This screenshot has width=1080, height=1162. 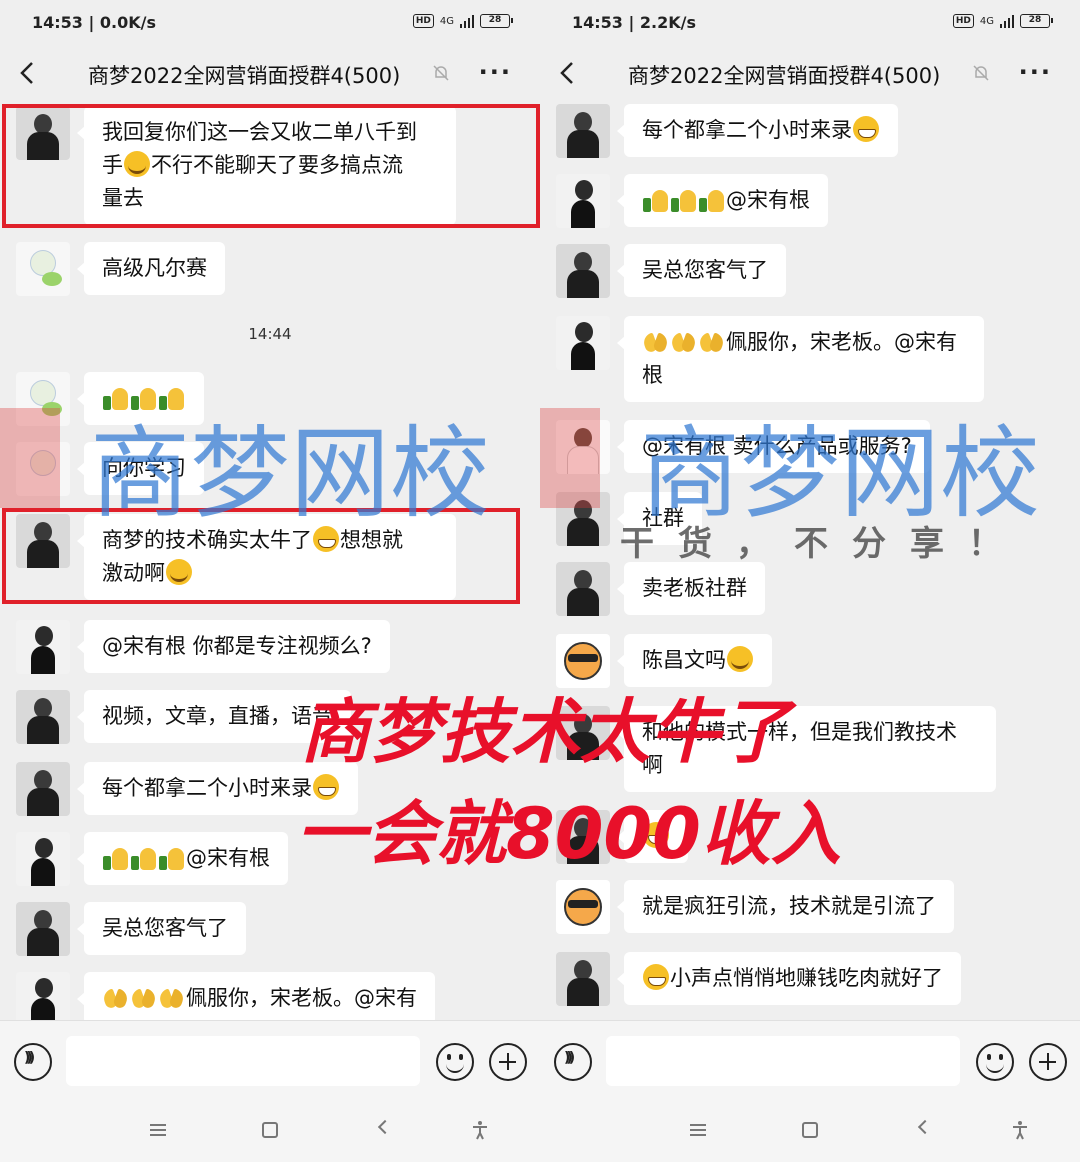 What do you see at coordinates (237, 646) in the screenshot?
I see `message-text: @宋有根 你都是专注视频么?` at bounding box center [237, 646].